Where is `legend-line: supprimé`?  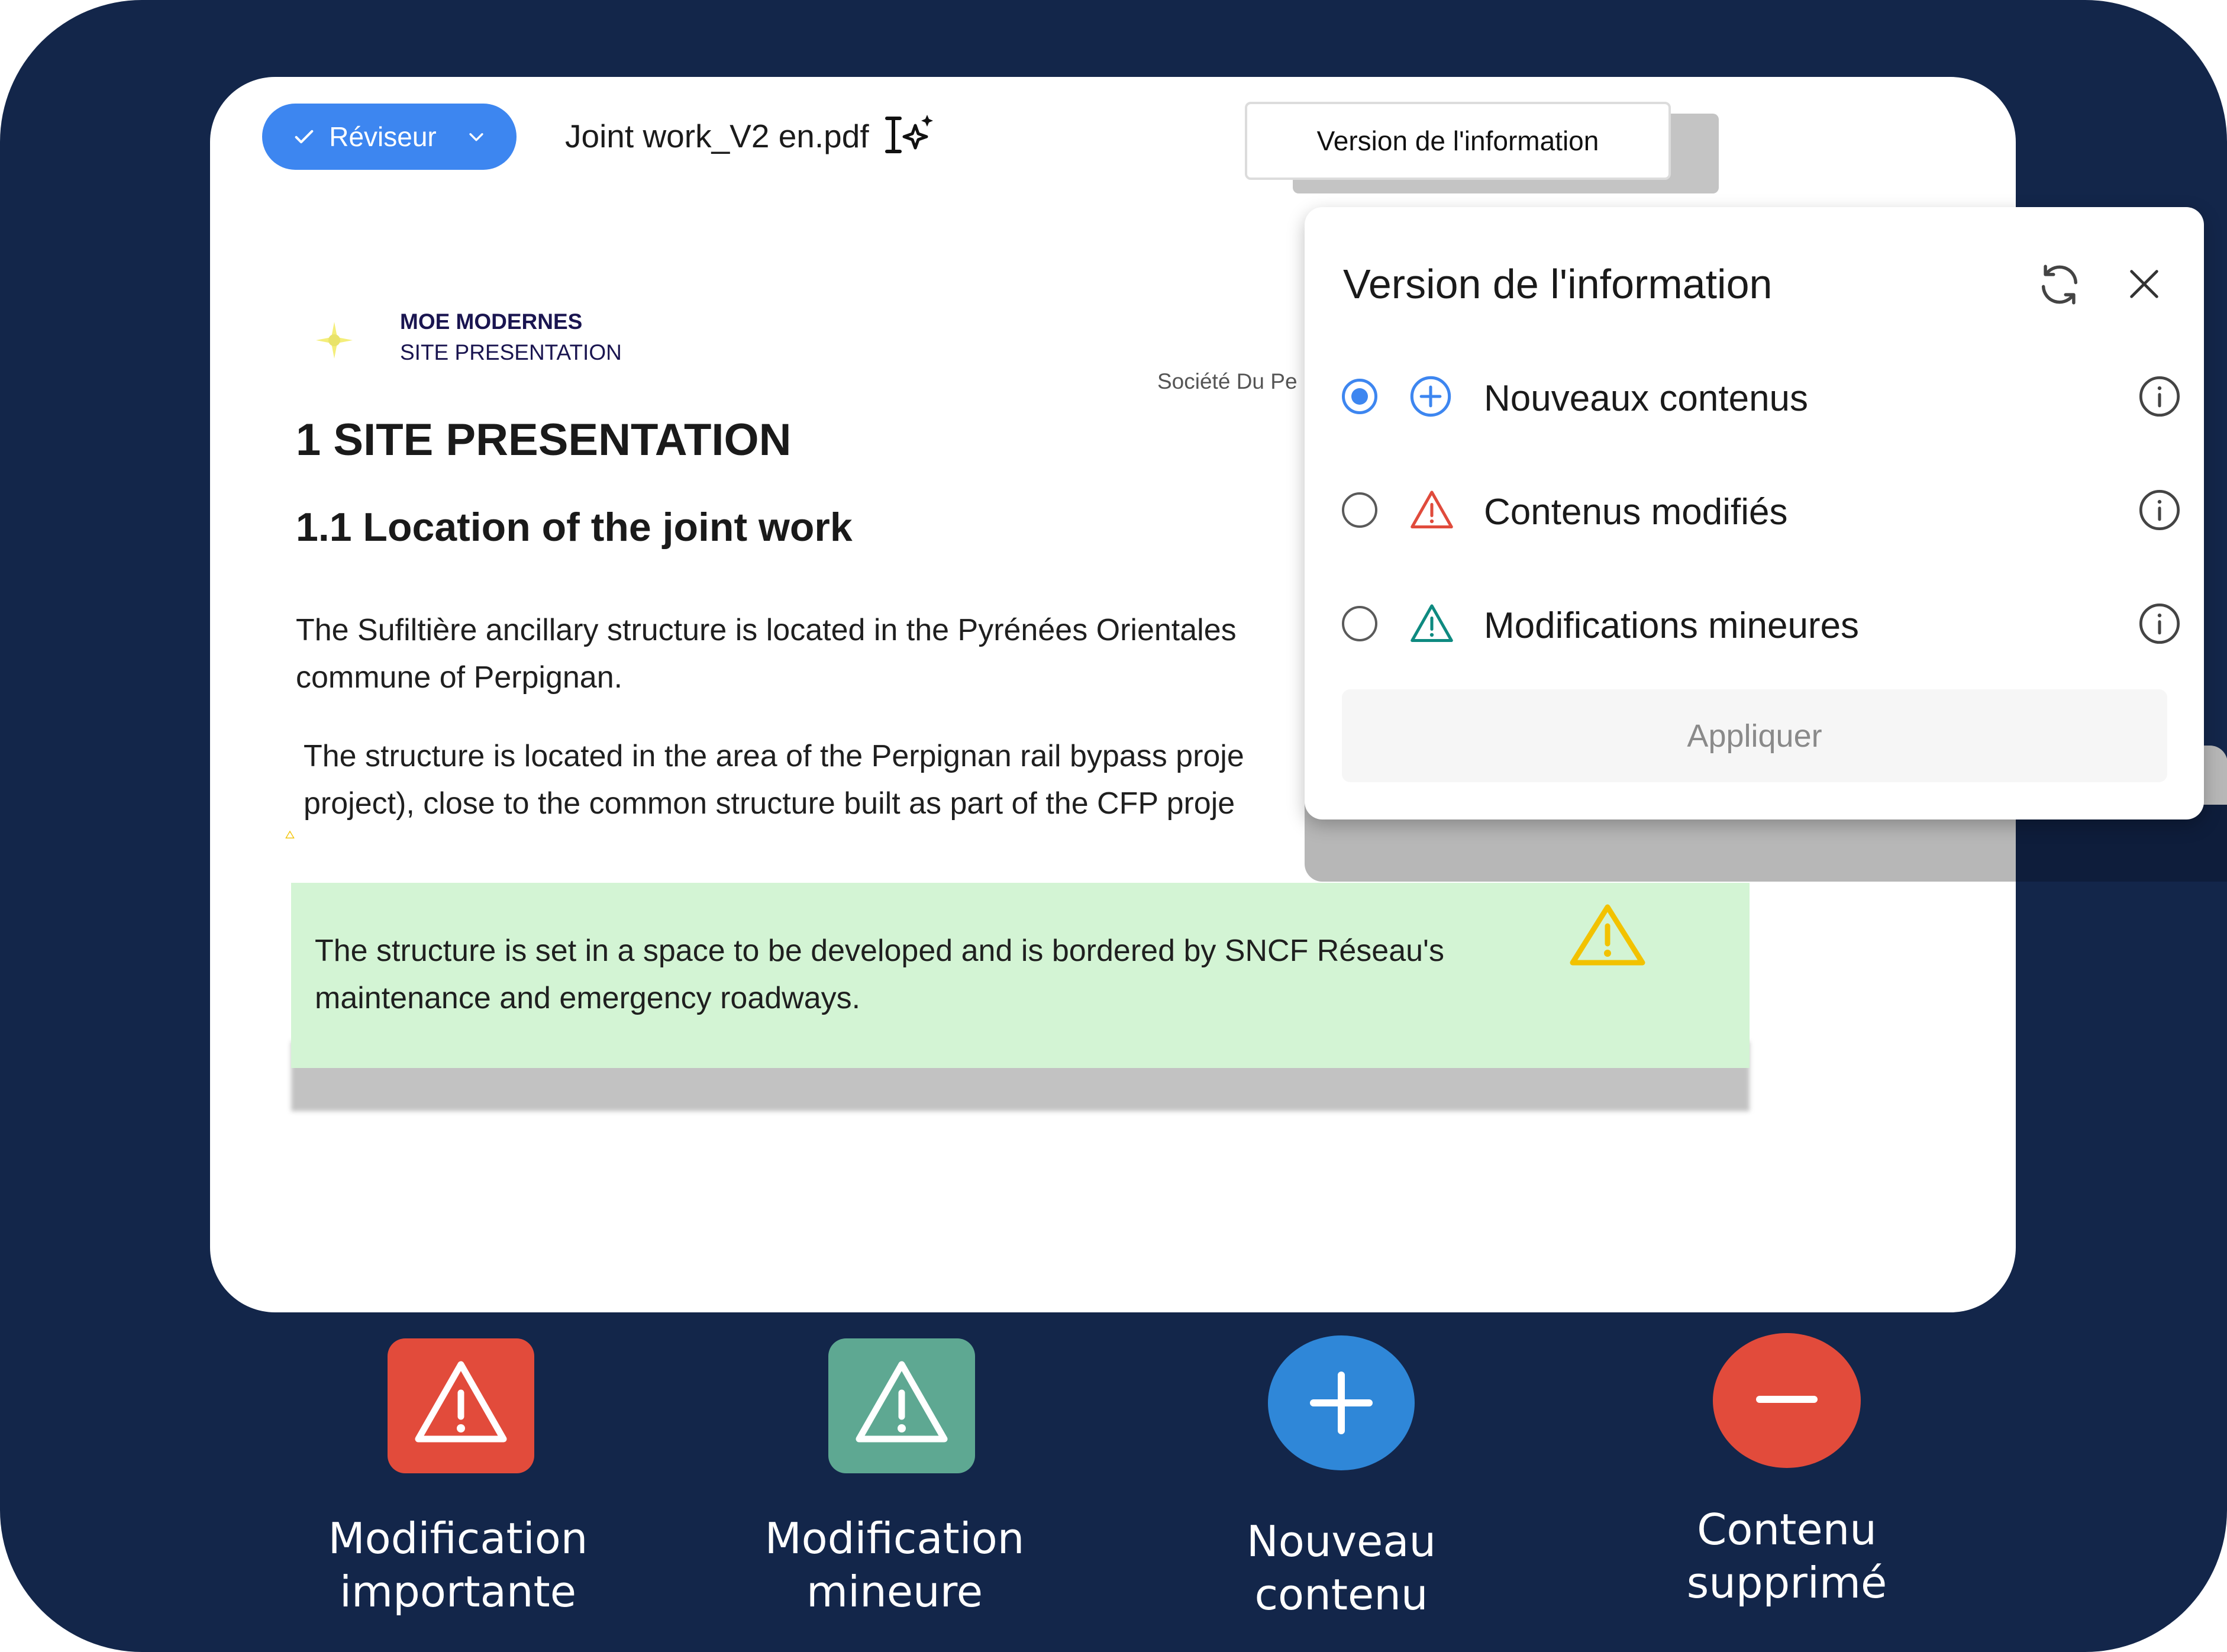 legend-line: supprimé is located at coordinates (1786, 1583).